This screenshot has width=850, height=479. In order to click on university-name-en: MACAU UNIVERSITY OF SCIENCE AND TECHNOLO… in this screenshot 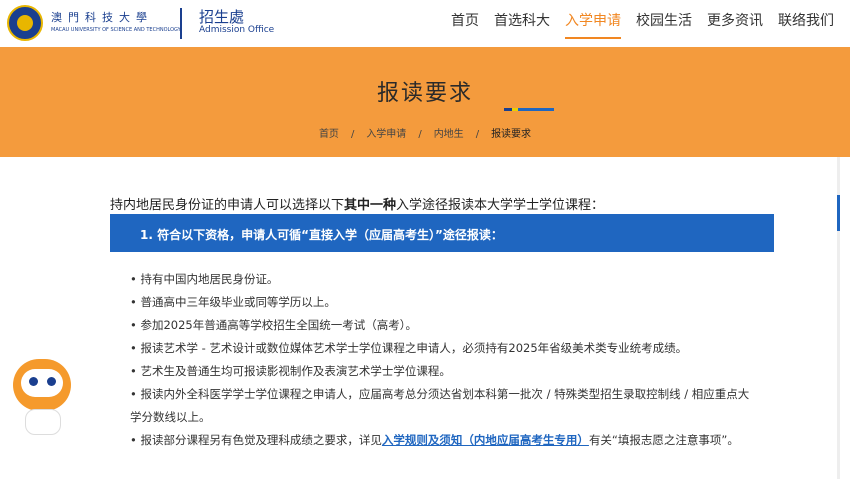, I will do `click(116, 30)`.